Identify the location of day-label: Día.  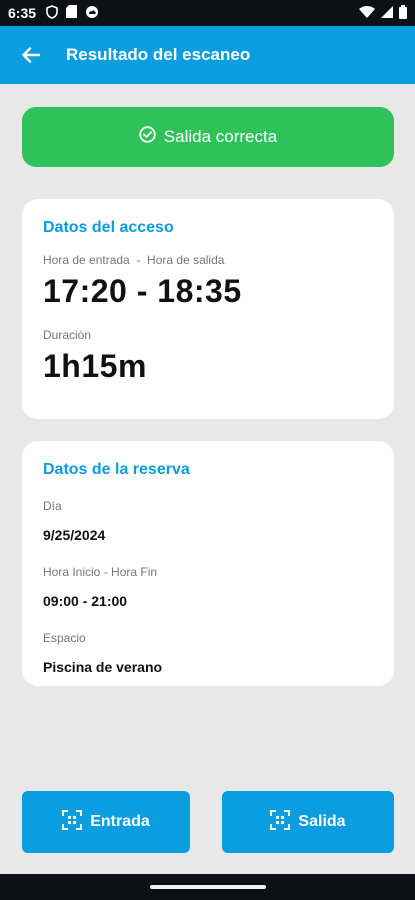
(52, 506).